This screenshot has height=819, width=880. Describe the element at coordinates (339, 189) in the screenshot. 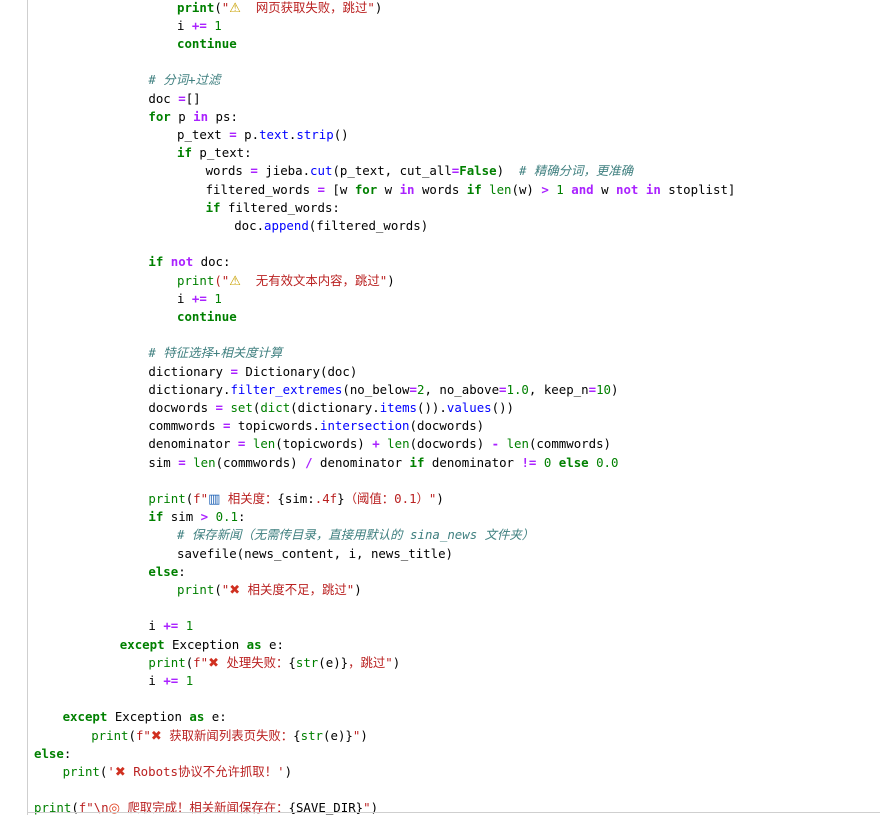

I see `code-token: [w` at that location.